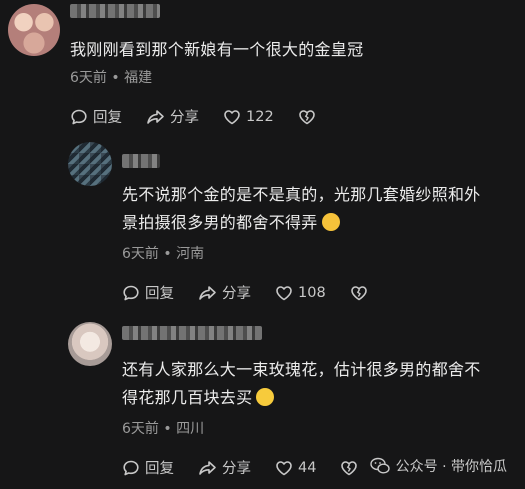 The image size is (525, 489). I want to click on like-button: 44, so click(295, 468).